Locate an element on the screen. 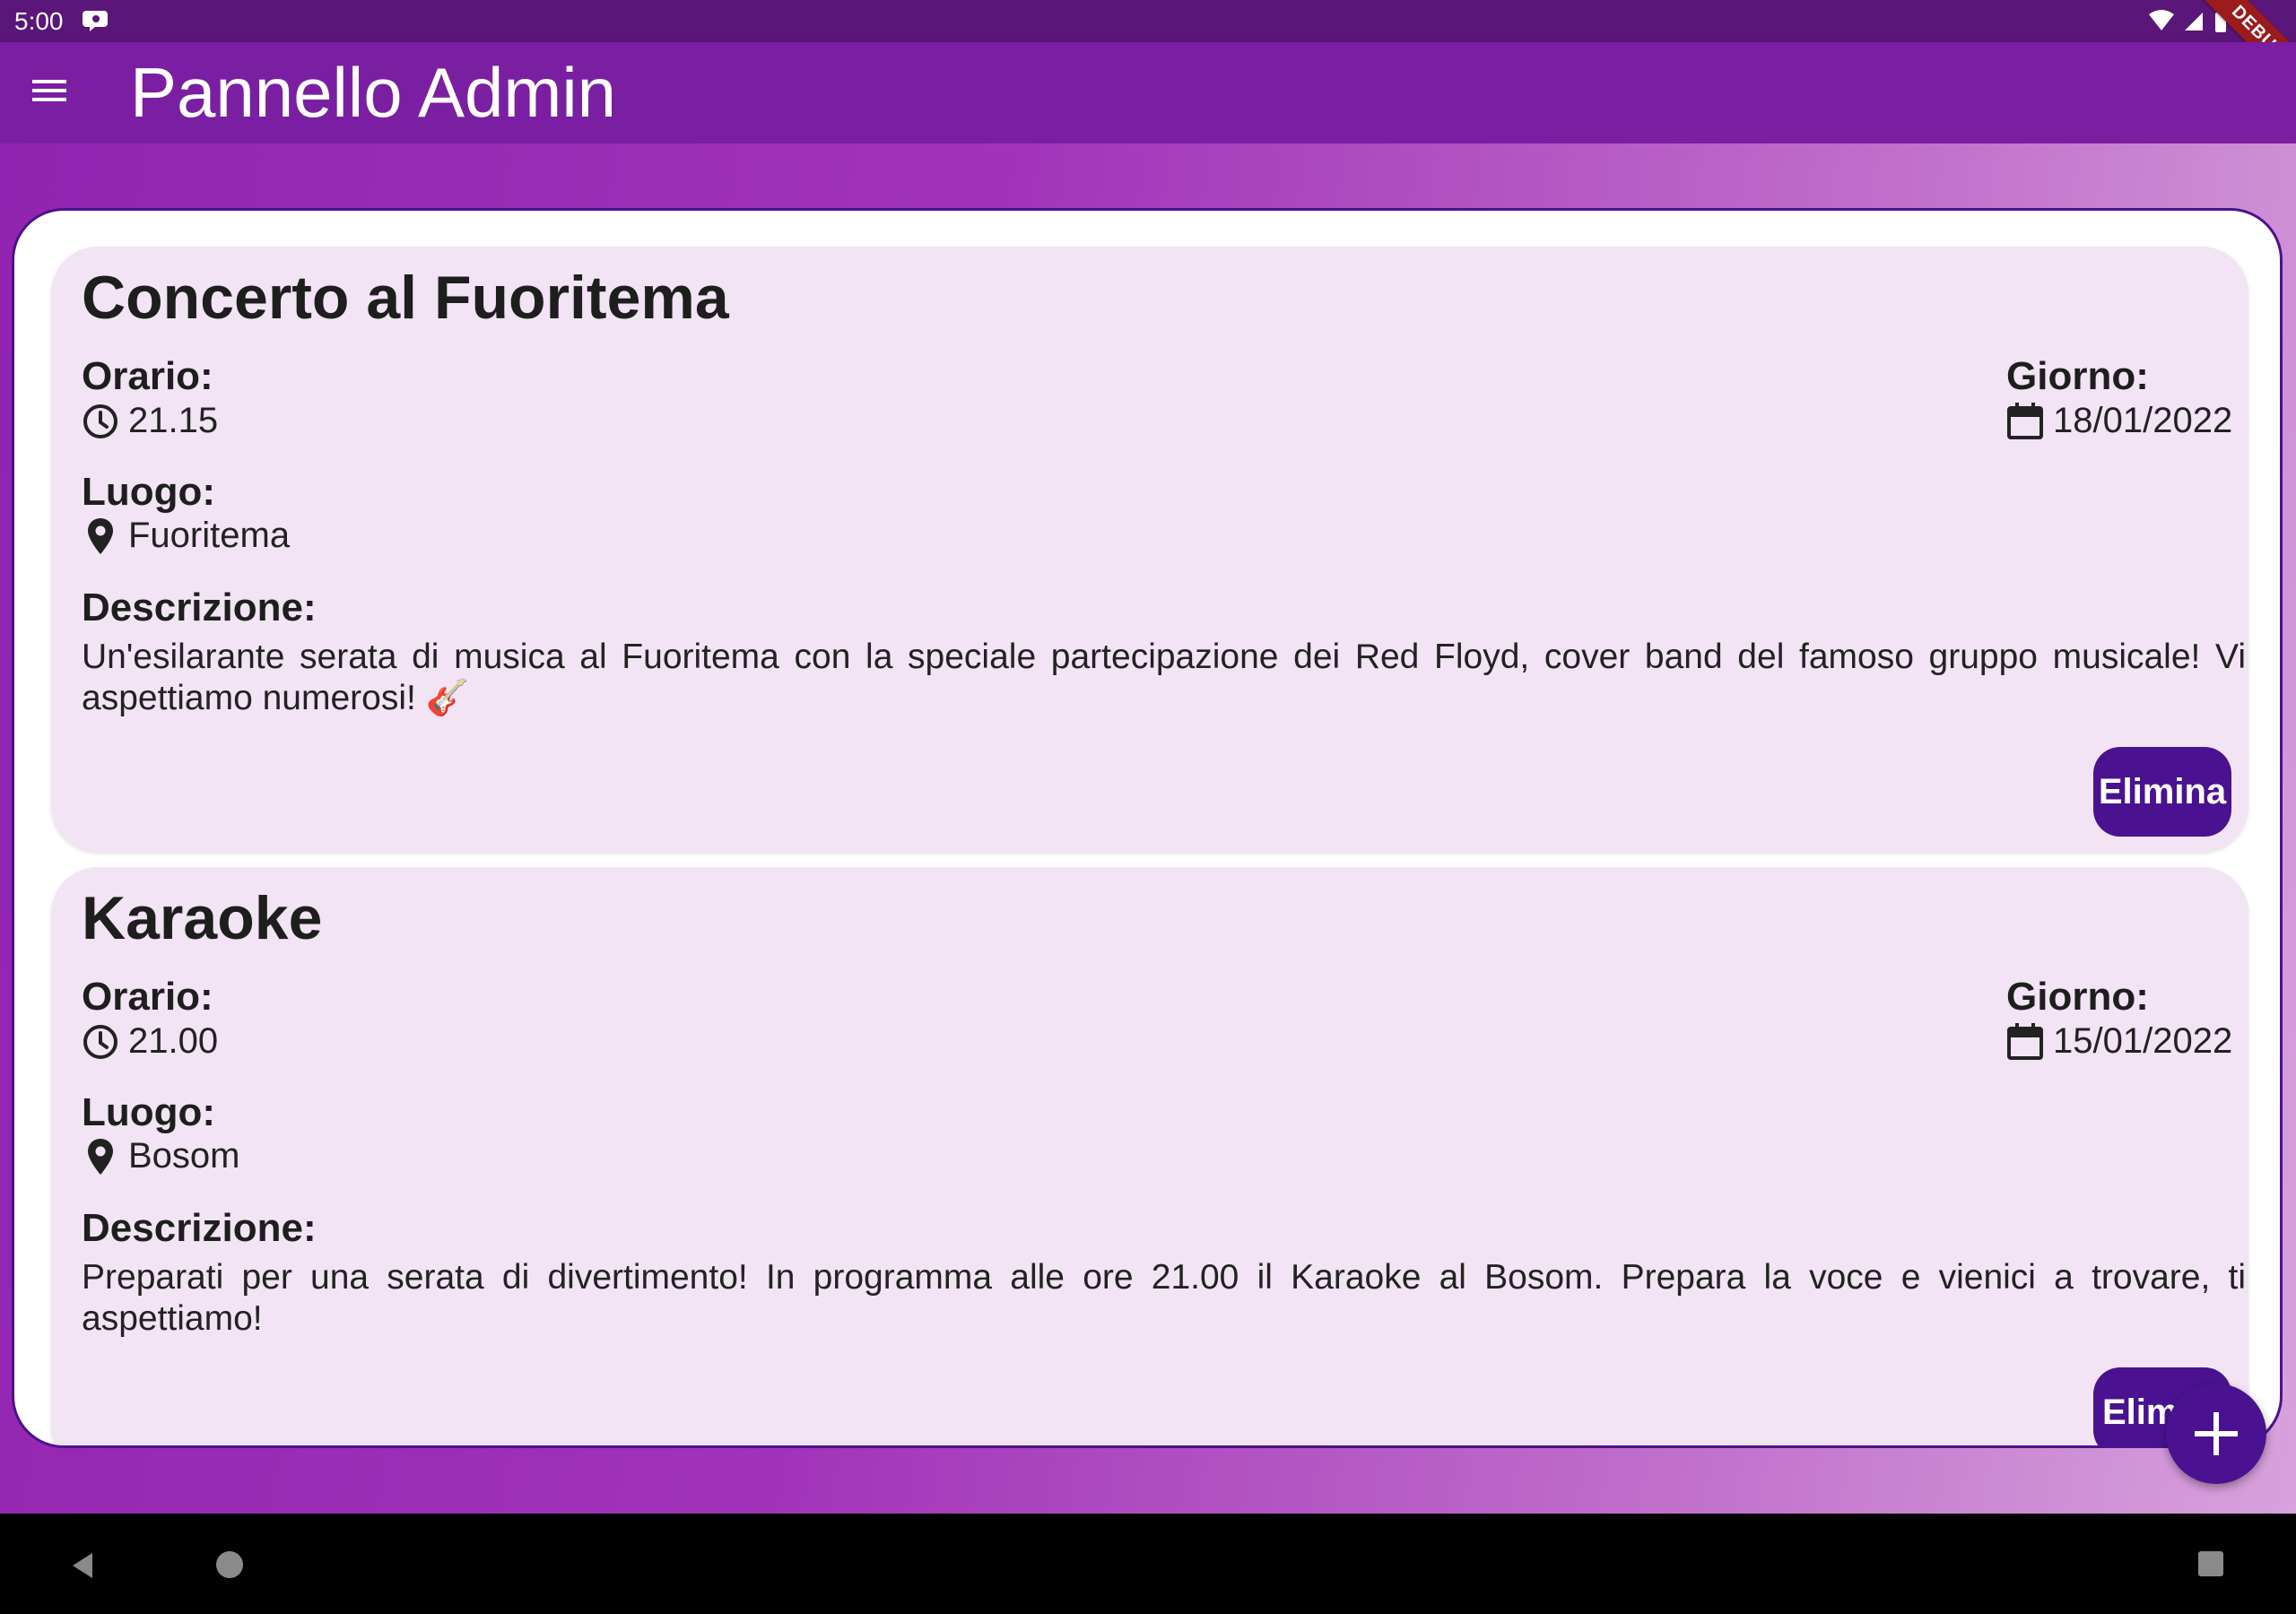 This screenshot has height=1614, width=2296. home-icon is located at coordinates (229, 1564).